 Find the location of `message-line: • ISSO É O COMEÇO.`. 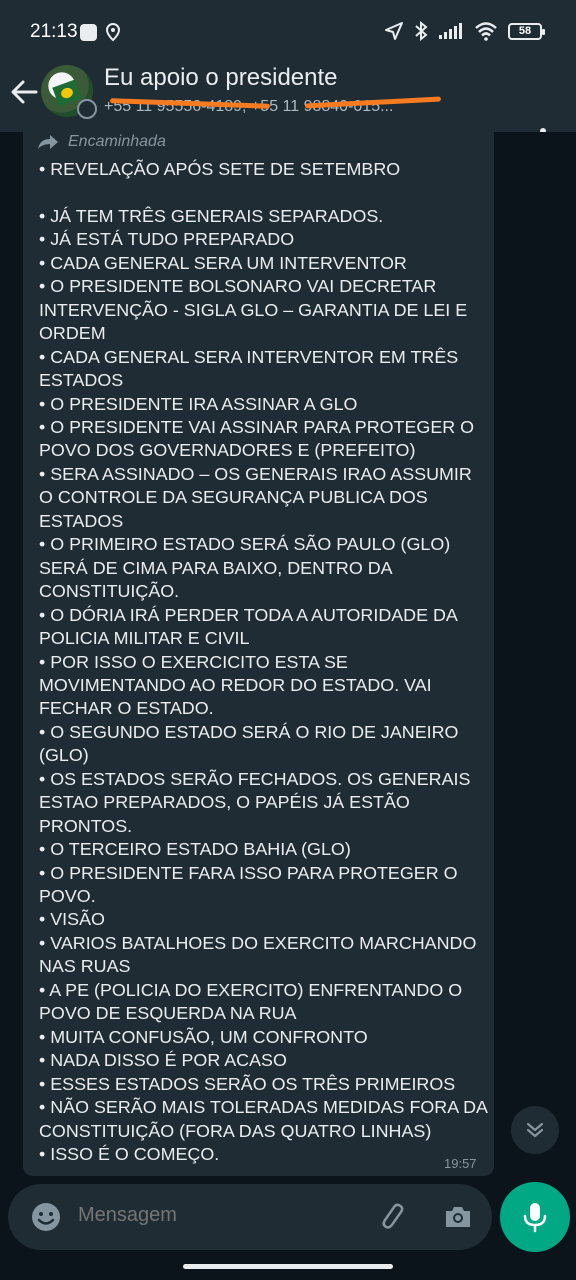

message-line: • ISSO É O COMEÇO. is located at coordinates (129, 1154).